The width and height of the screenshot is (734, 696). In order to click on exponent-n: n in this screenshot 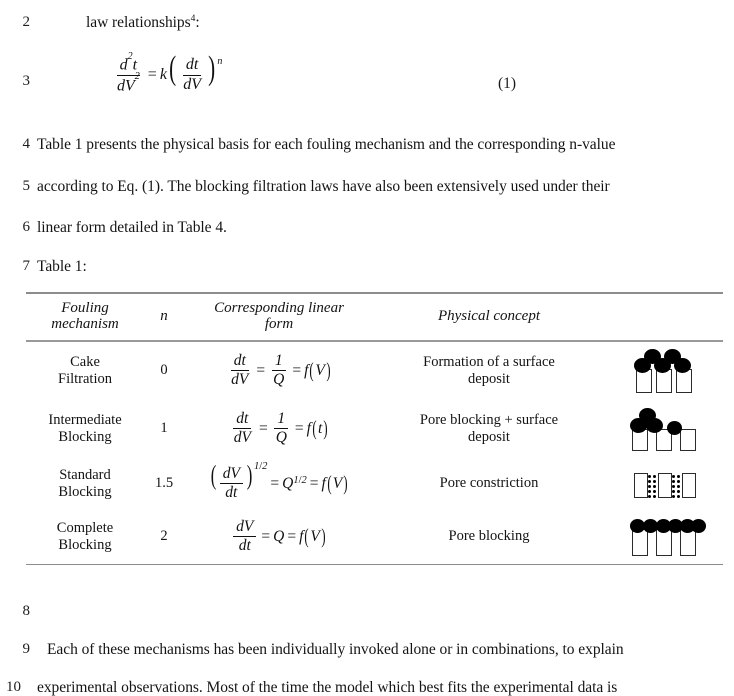, I will do `click(220, 62)`.